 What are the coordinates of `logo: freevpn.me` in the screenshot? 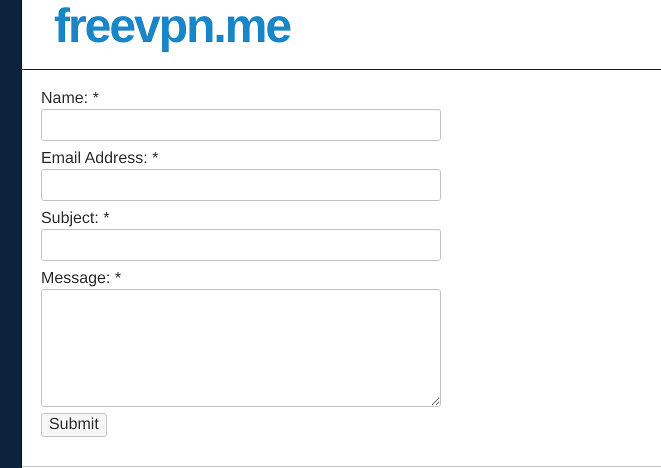 It's located at (172, 27).